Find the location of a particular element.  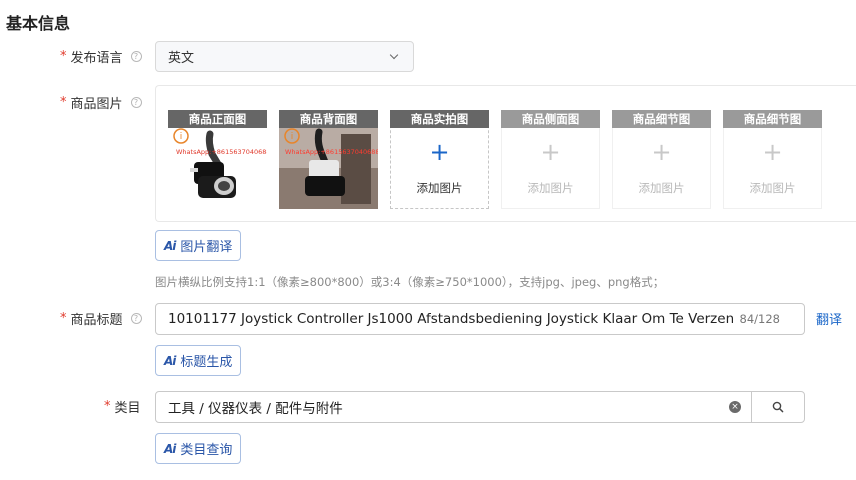

image-slot-header: 商品正面图 is located at coordinates (217, 119).